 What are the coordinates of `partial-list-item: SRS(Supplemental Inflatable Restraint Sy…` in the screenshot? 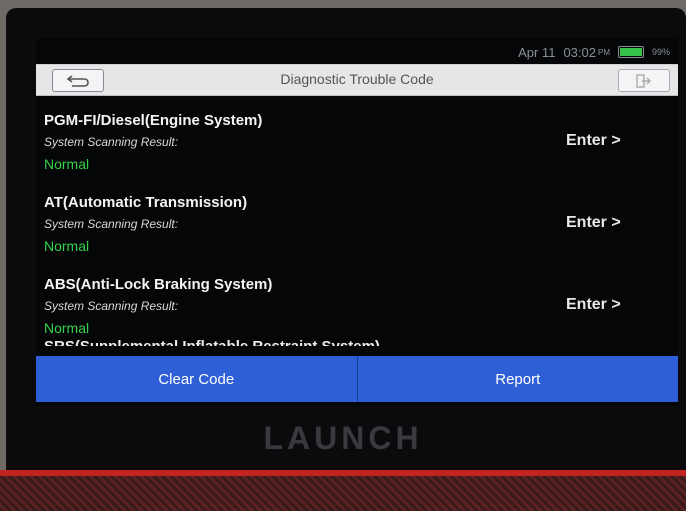 It's located at (212, 341).